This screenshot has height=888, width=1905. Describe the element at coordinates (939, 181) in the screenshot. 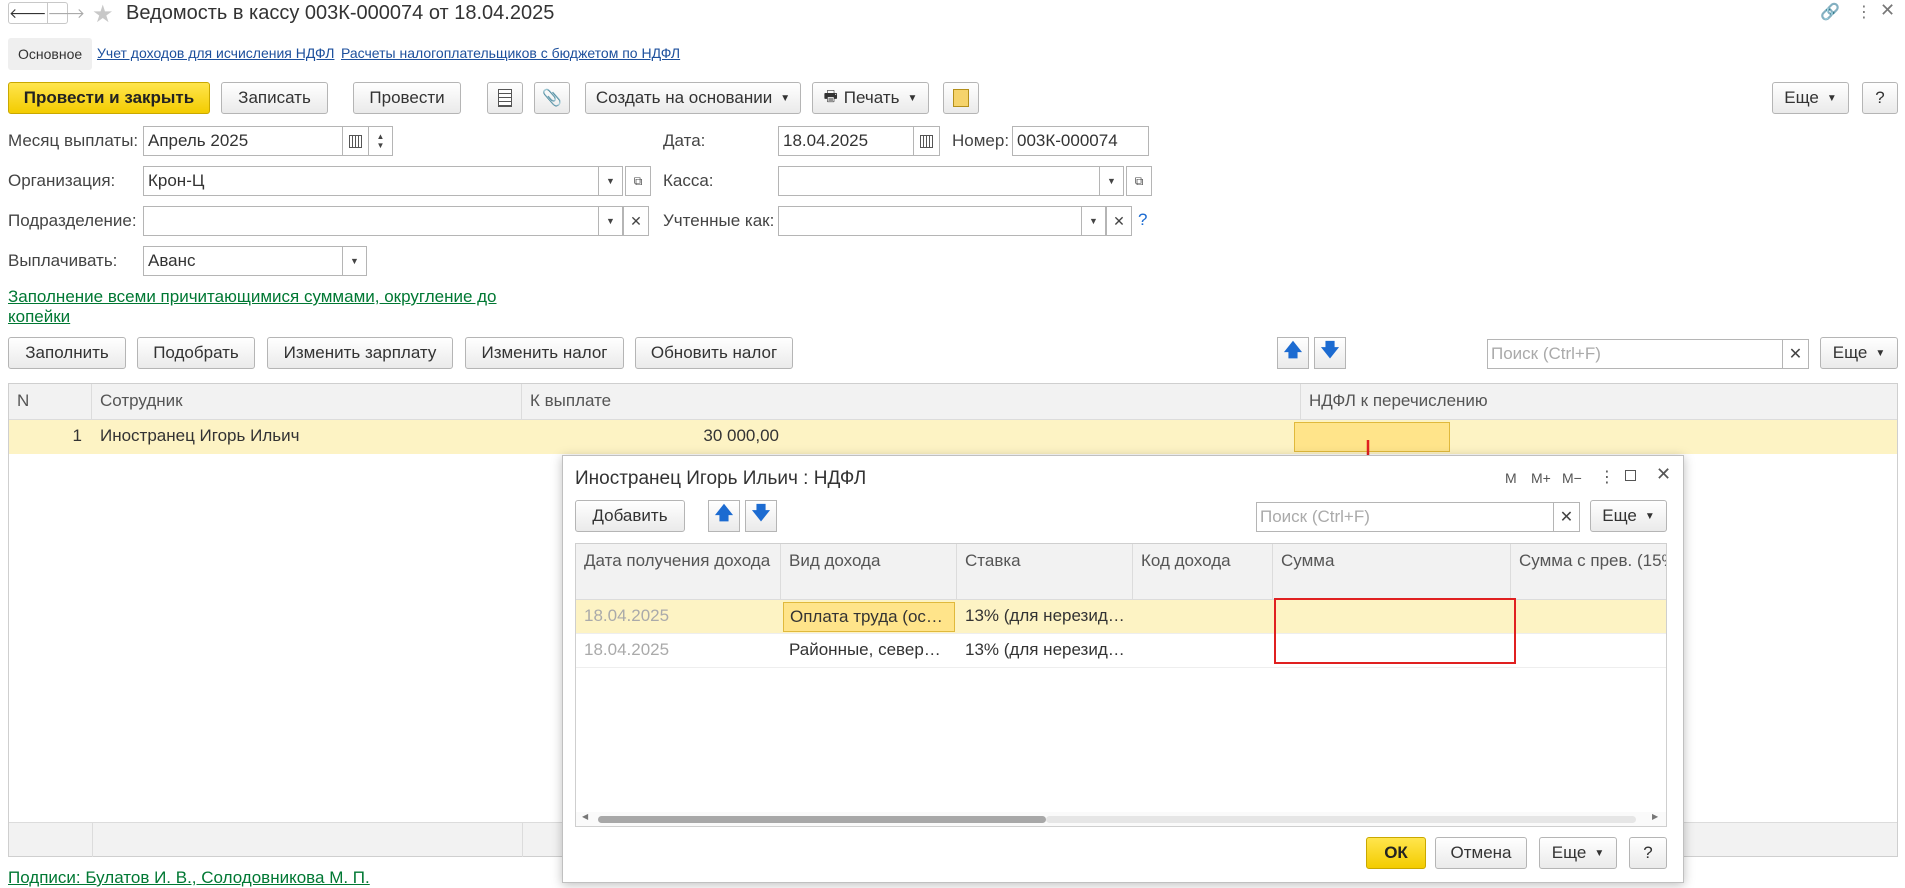

I see `cash-field` at that location.